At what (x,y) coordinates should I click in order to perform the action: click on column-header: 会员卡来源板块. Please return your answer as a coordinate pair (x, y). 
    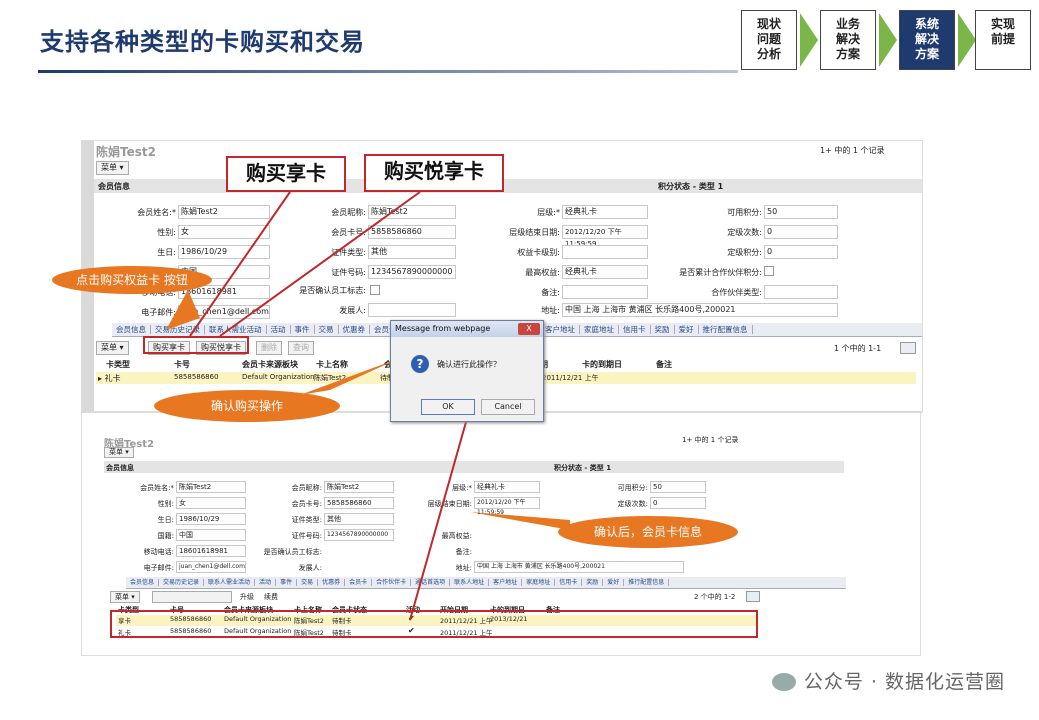
    Looking at the image, I should click on (270, 364).